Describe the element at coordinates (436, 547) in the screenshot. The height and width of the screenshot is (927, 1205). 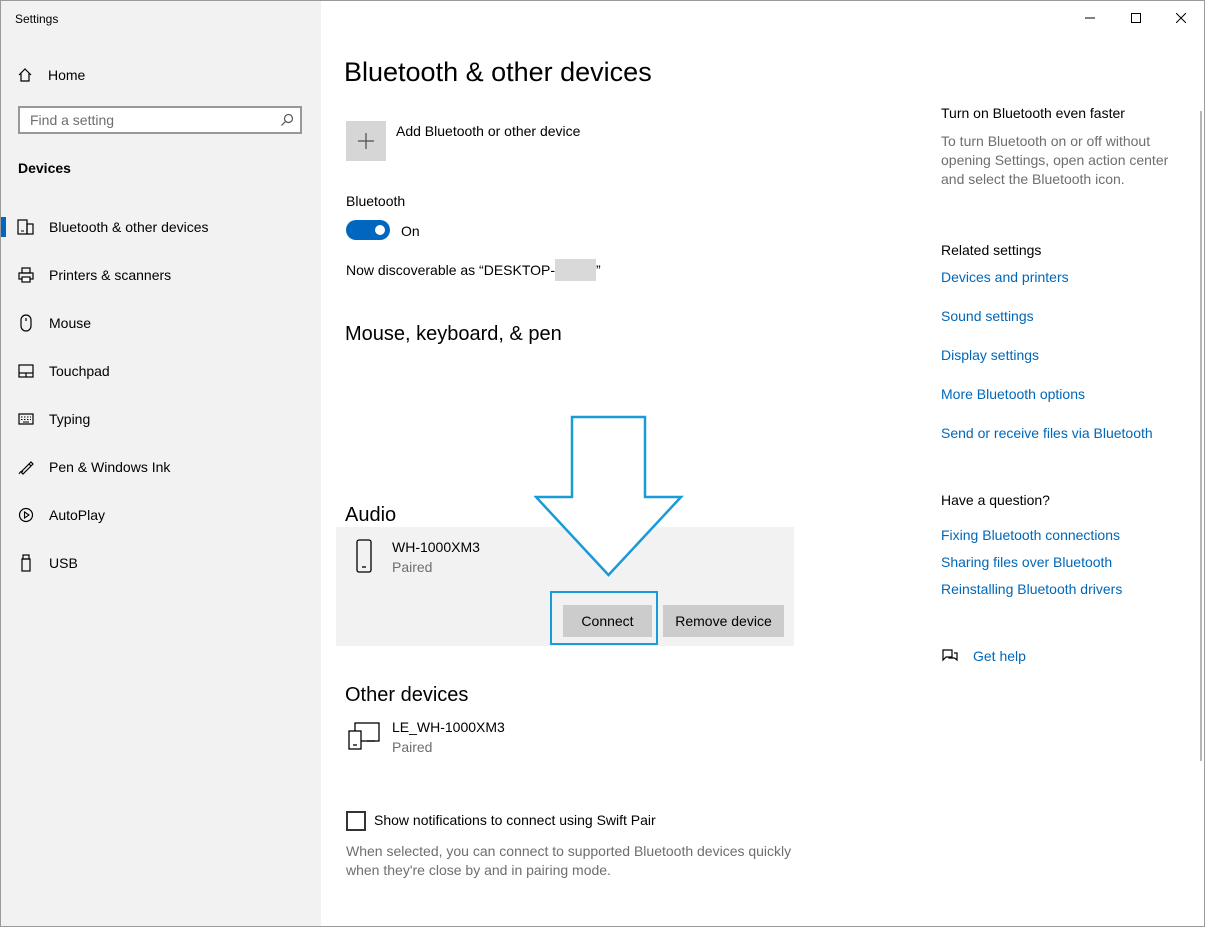
I see `audio-device-name: WH-1000XM3` at that location.